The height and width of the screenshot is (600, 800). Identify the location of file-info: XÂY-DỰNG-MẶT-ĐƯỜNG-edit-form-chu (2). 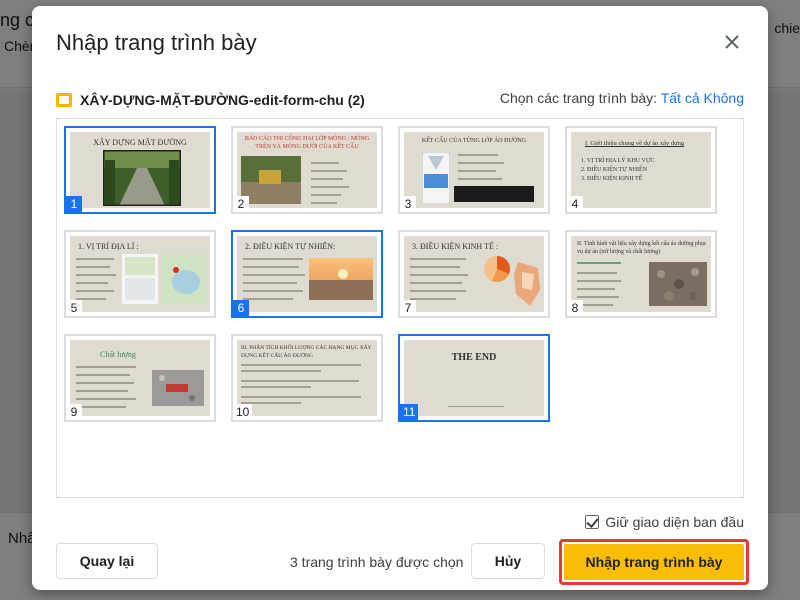
(210, 100).